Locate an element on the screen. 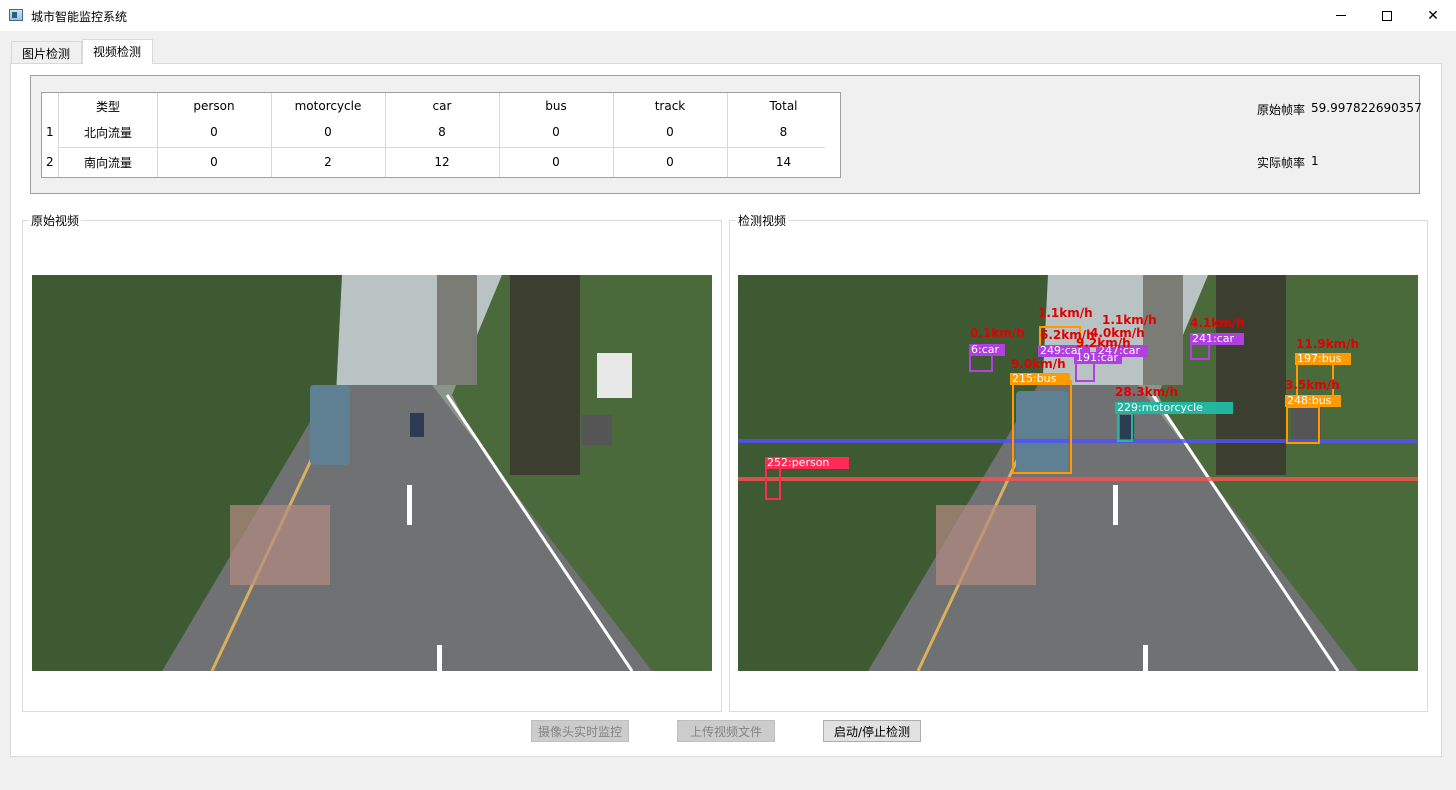 The height and width of the screenshot is (790, 1456). close-icon: ✕ is located at coordinates (1433, 15).